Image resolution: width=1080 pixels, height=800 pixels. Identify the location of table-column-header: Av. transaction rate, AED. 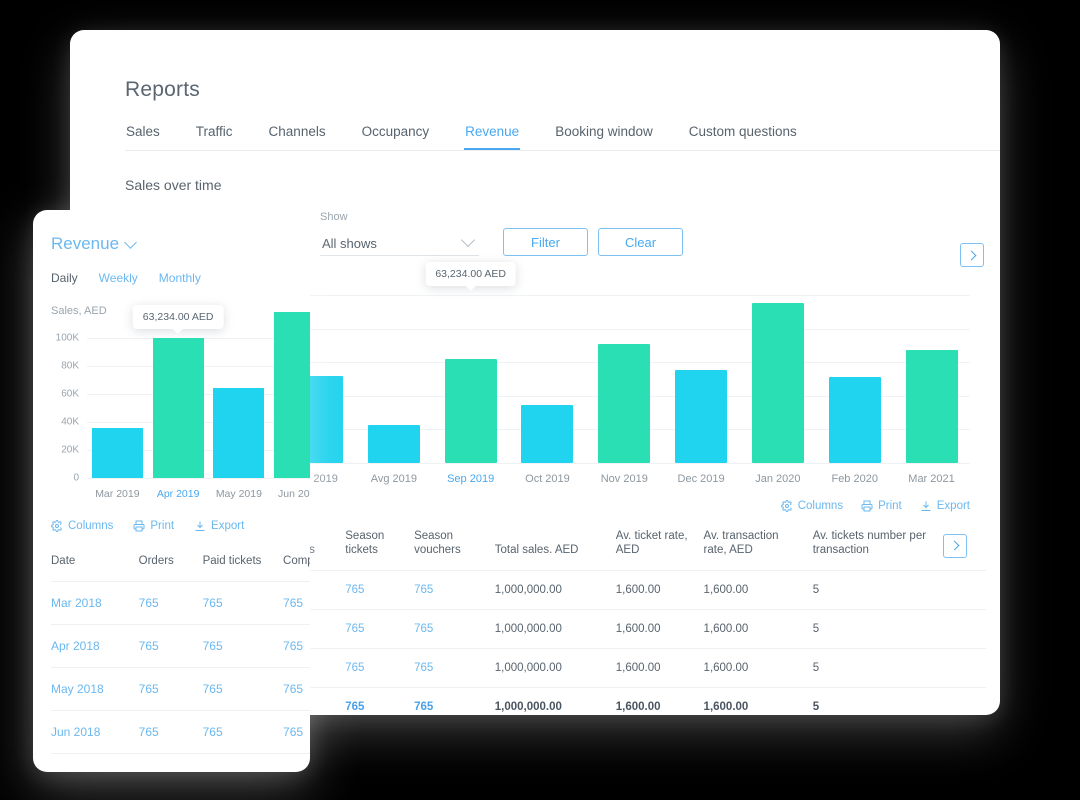
(758, 548).